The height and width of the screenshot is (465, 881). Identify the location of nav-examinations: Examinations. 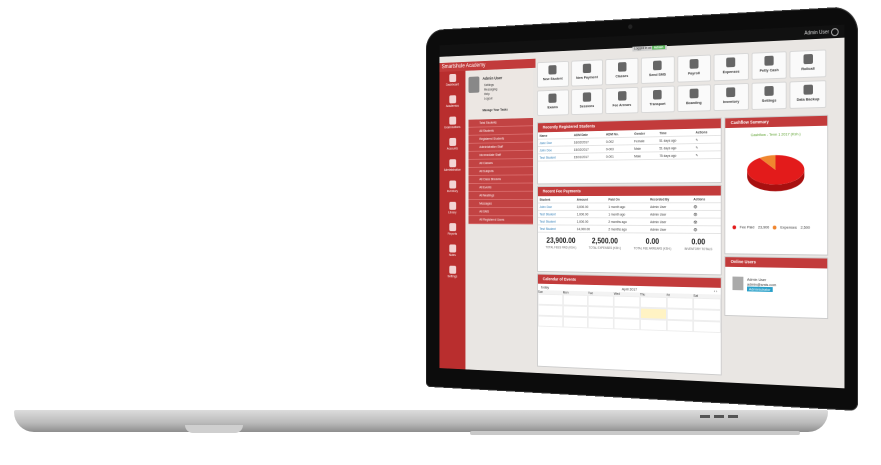
(452, 125).